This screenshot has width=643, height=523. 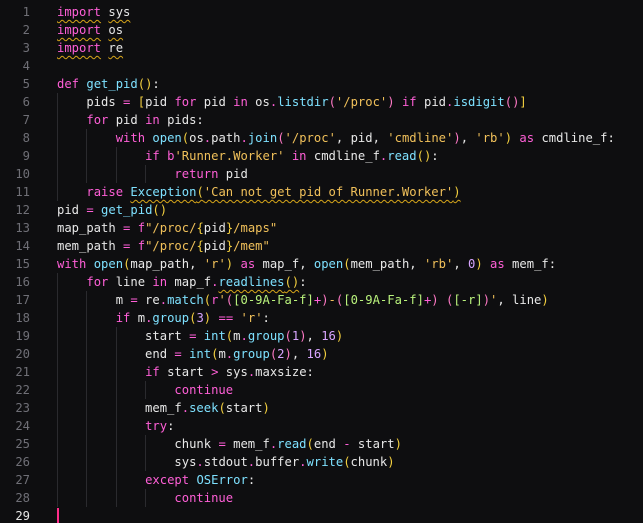 What do you see at coordinates (321, 12) in the screenshot?
I see `code-line: 1 import sys` at bounding box center [321, 12].